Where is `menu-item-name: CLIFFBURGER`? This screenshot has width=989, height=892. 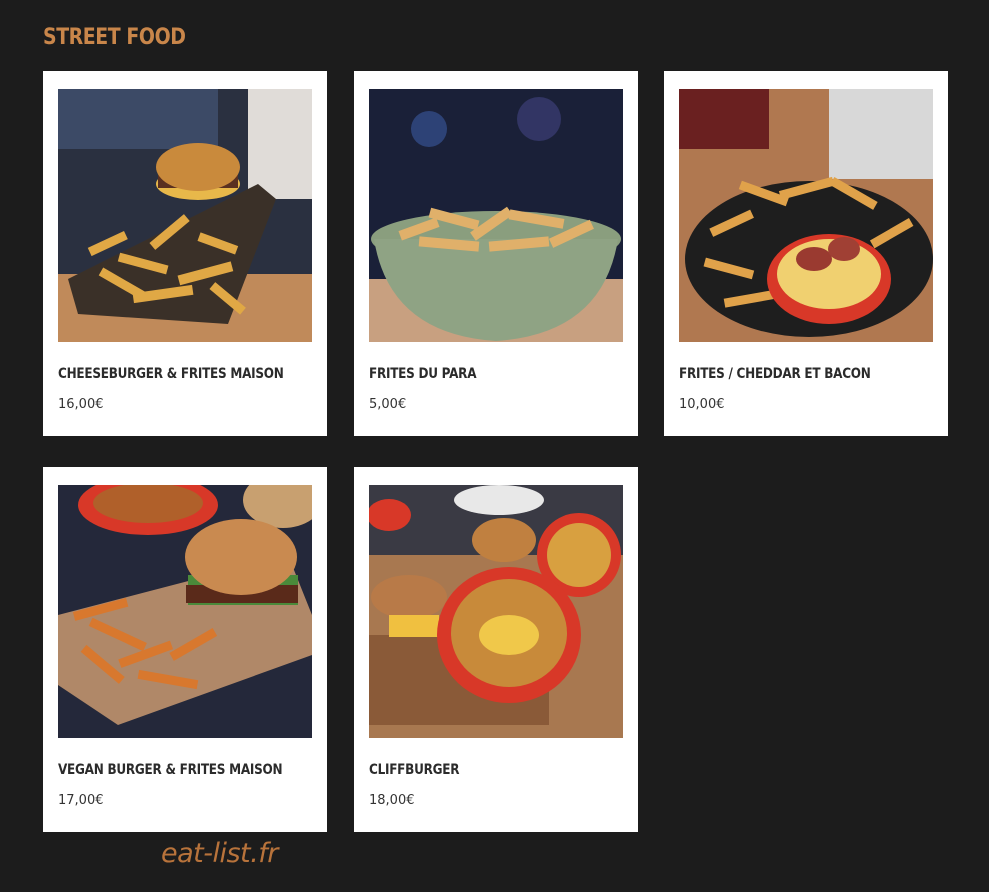
menu-item-name: CLIFFBURGER is located at coordinates (414, 770).